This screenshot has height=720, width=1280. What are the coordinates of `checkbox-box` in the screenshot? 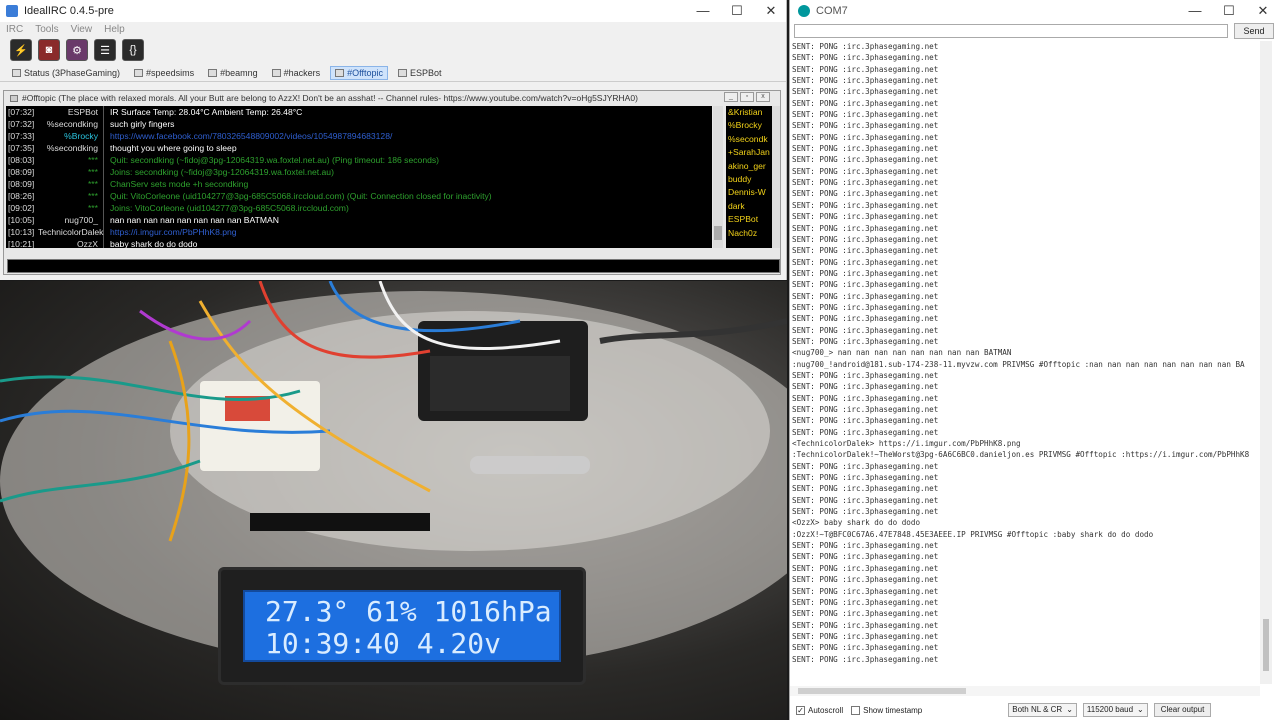 It's located at (856, 710).